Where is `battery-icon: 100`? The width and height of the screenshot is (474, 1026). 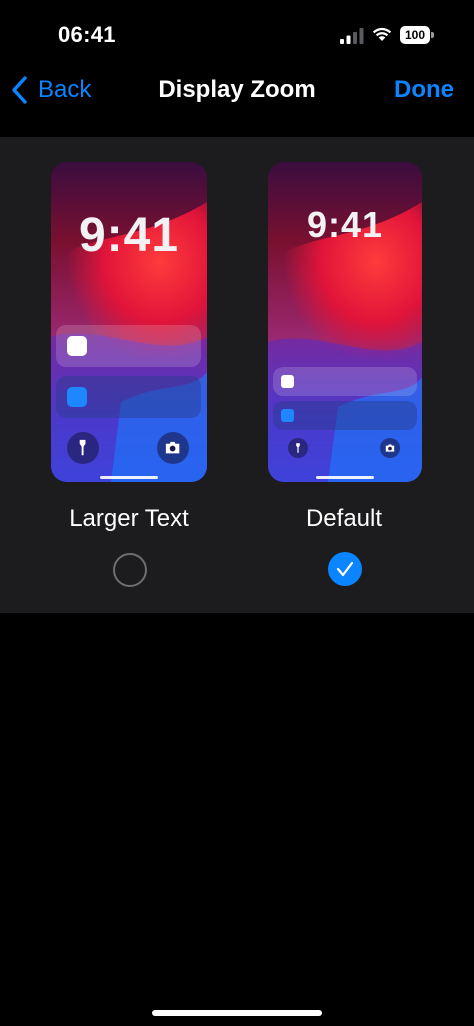
battery-icon: 100 is located at coordinates (417, 35).